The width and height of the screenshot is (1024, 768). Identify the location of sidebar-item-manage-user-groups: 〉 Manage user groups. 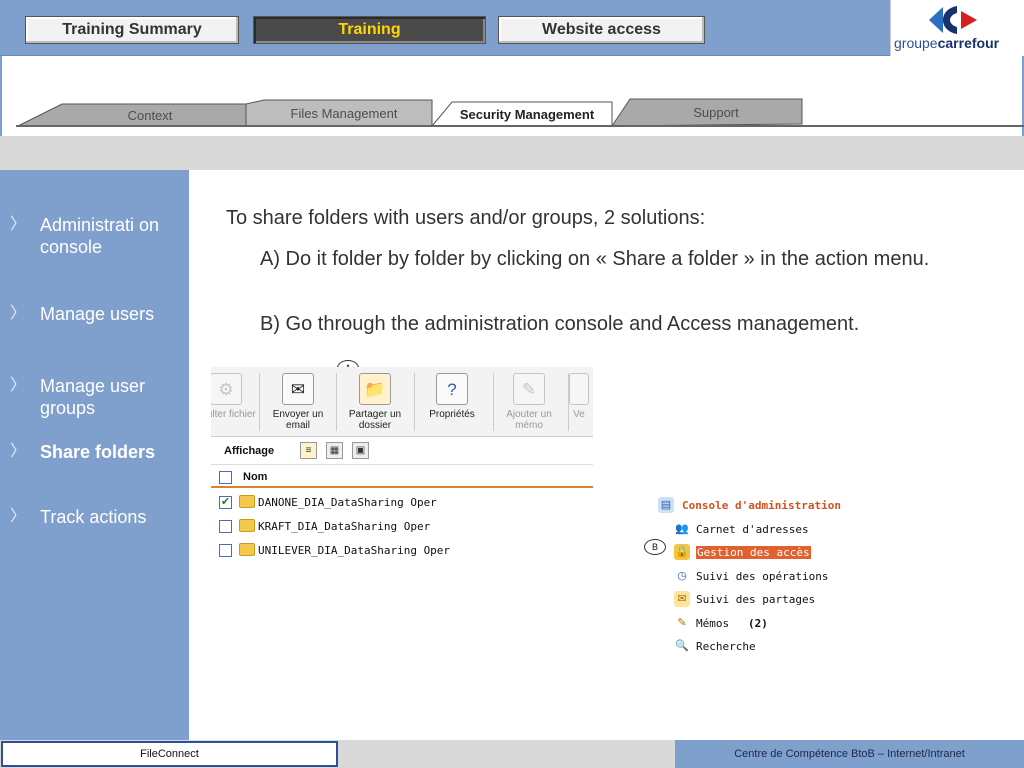
(95, 397).